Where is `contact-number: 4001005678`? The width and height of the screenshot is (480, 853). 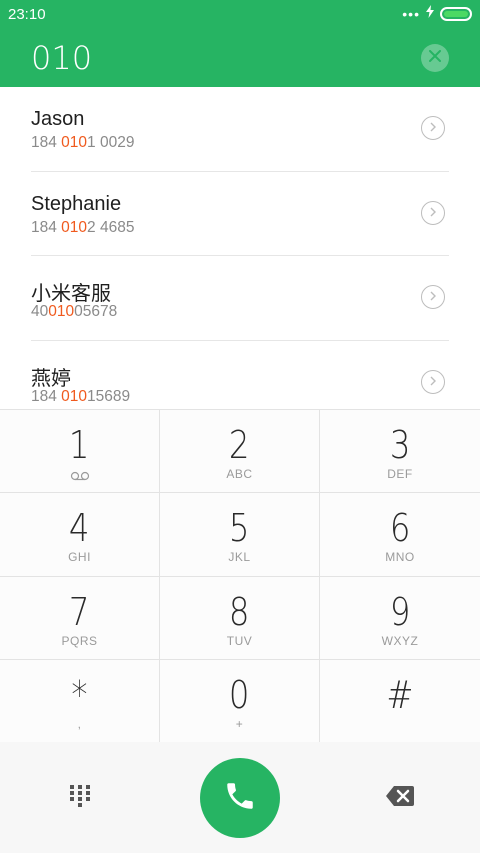
contact-number: 4001005678 is located at coordinates (74, 312).